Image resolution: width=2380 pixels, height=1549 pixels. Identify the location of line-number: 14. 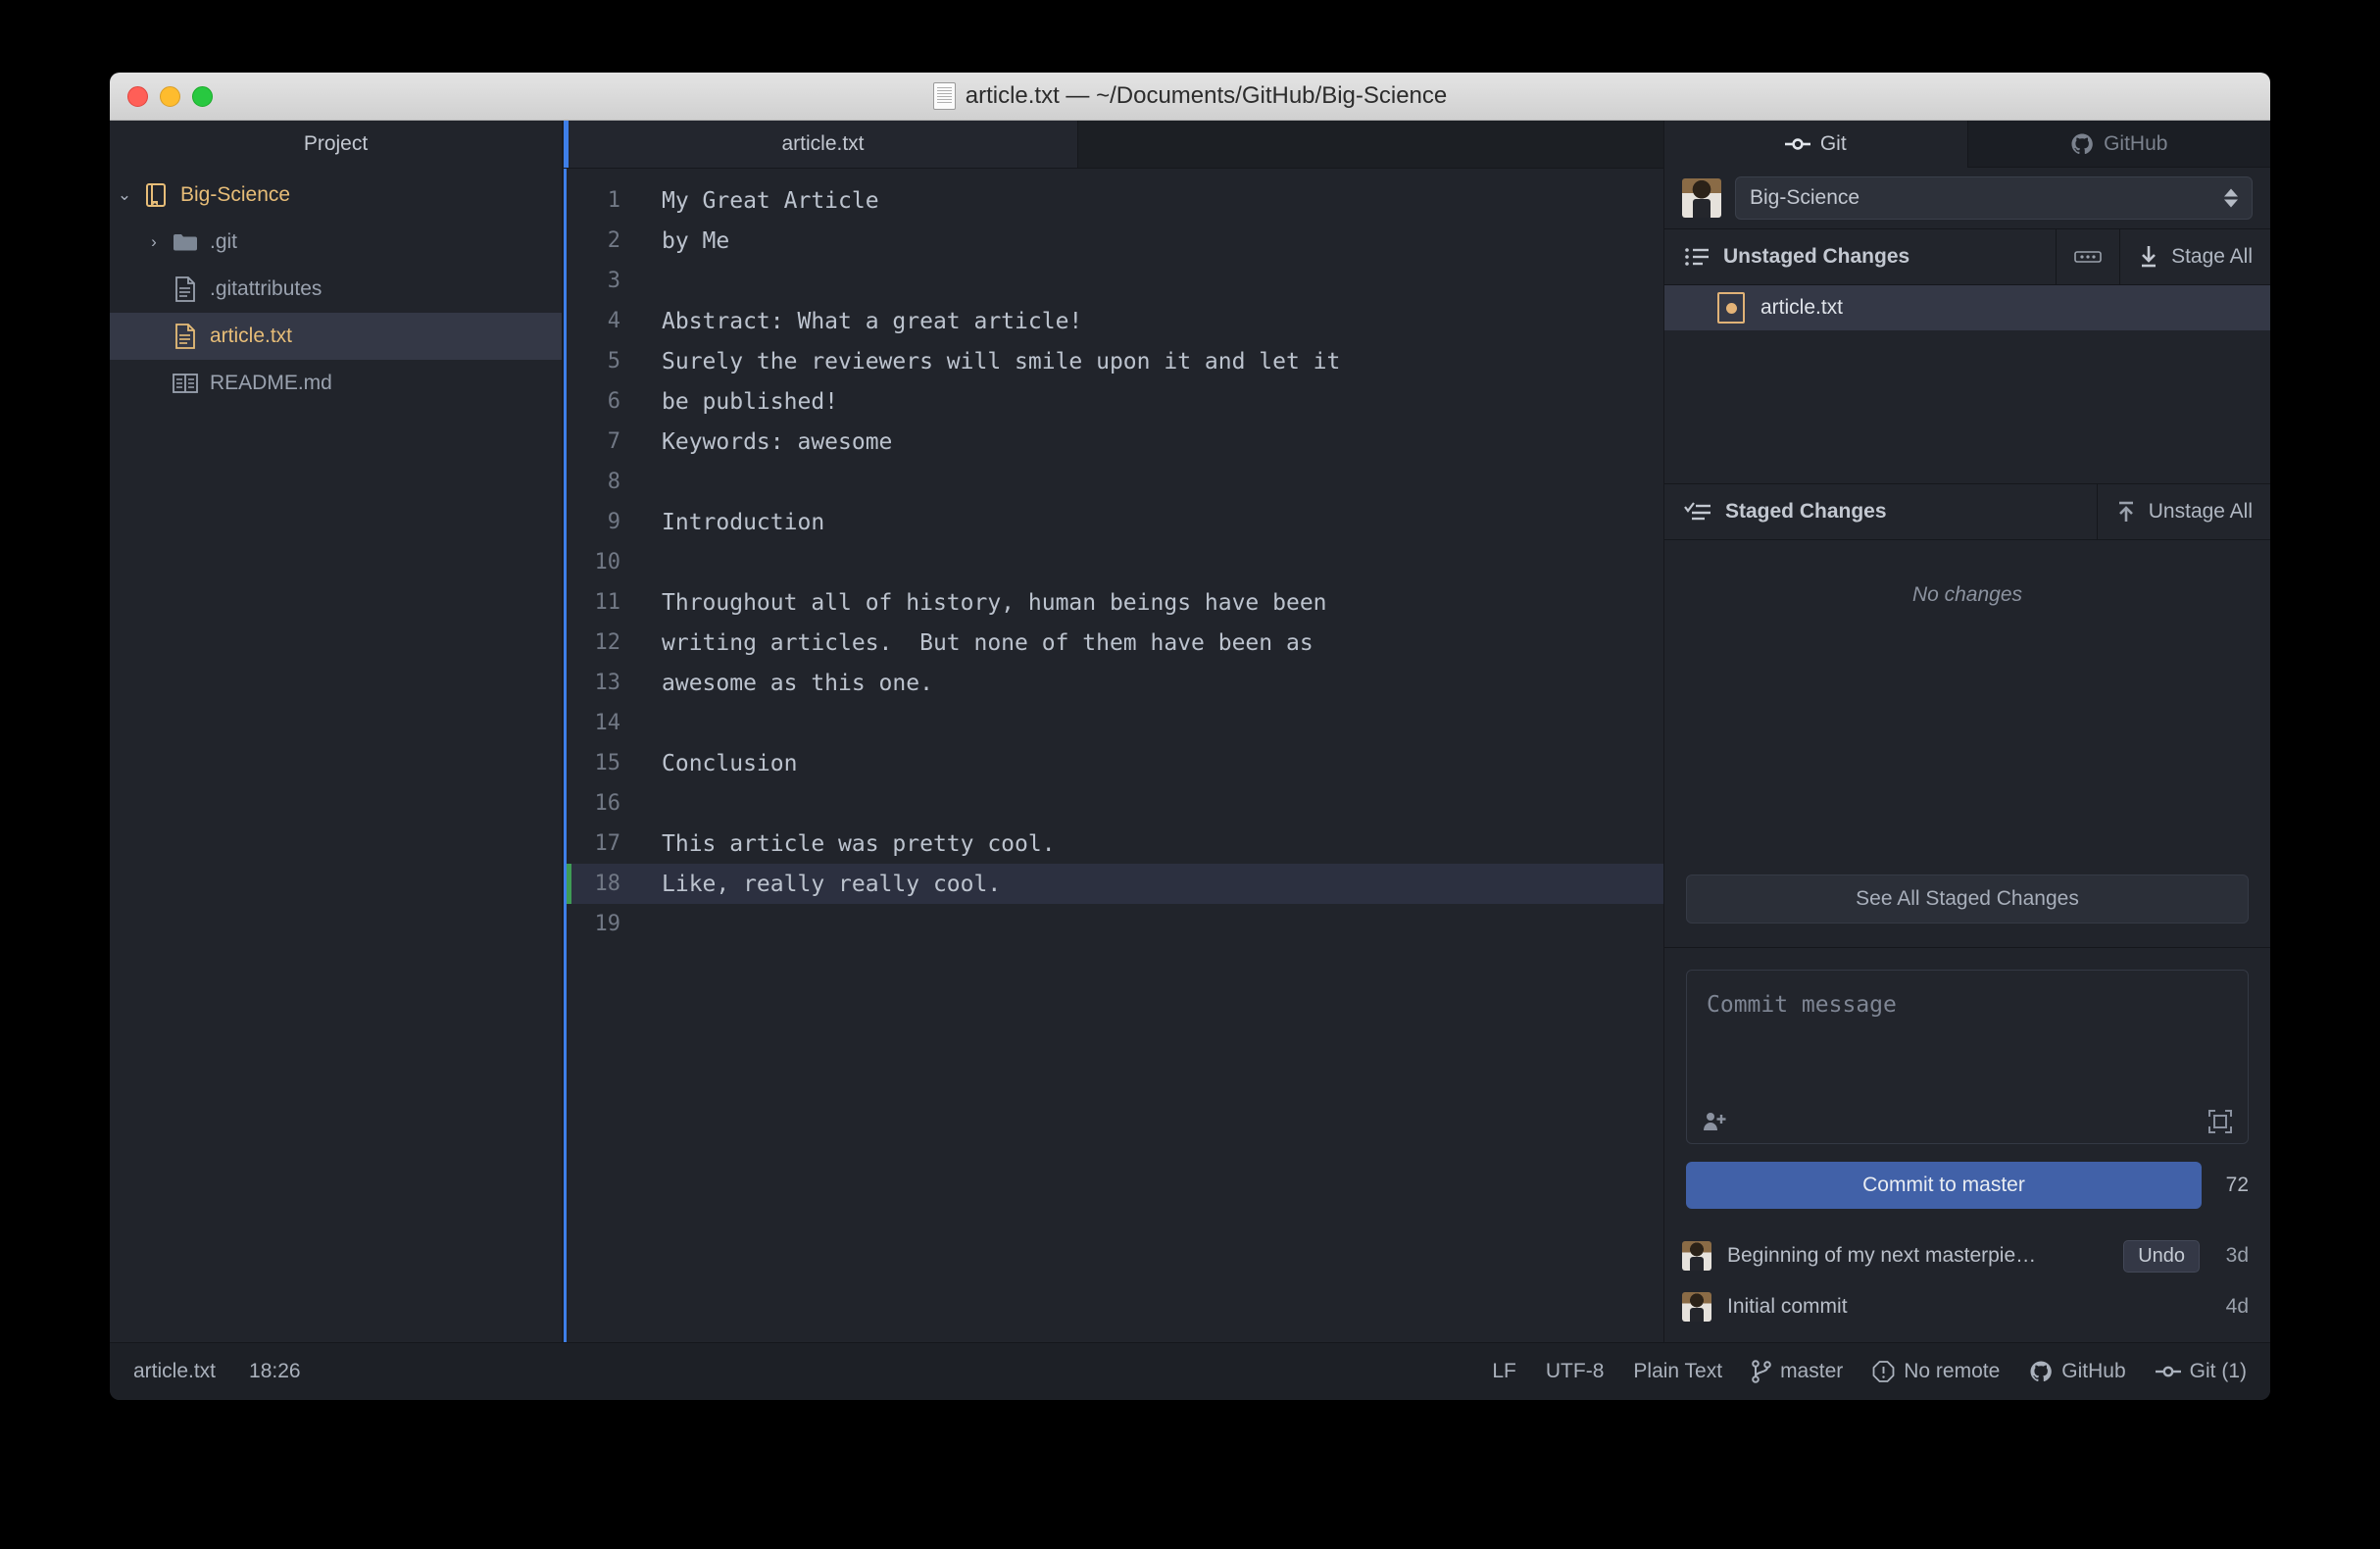
(607, 723).